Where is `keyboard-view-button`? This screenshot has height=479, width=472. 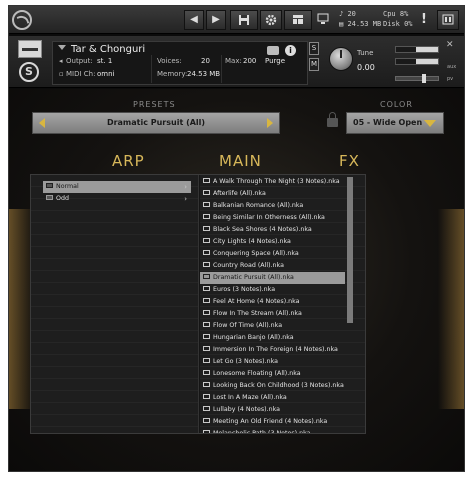
keyboard-view-button is located at coordinates (323, 20).